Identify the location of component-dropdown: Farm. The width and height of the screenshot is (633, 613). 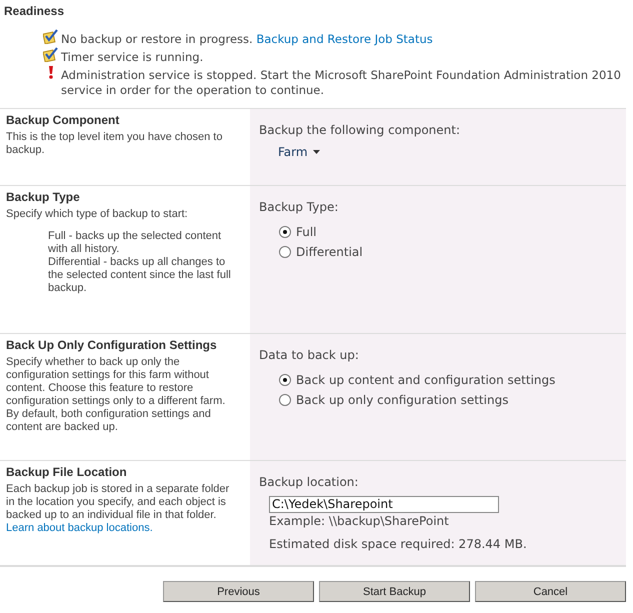
(299, 152).